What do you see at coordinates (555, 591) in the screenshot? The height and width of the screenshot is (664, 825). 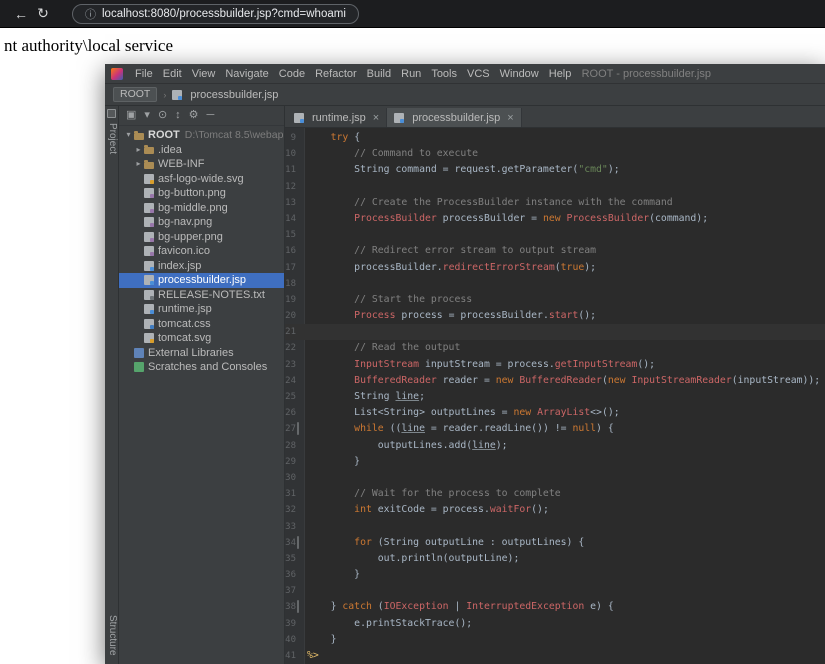 I see `code-line-37: 37` at bounding box center [555, 591].